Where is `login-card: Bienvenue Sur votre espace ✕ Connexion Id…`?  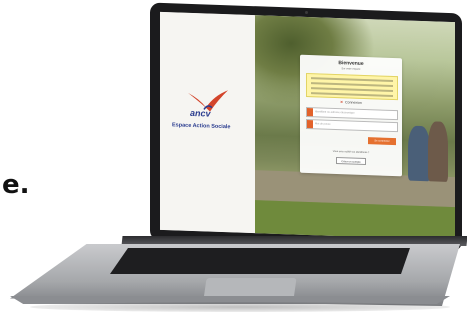
login-card: Bienvenue Sur votre espace ✕ Connexion Id… is located at coordinates (351, 115).